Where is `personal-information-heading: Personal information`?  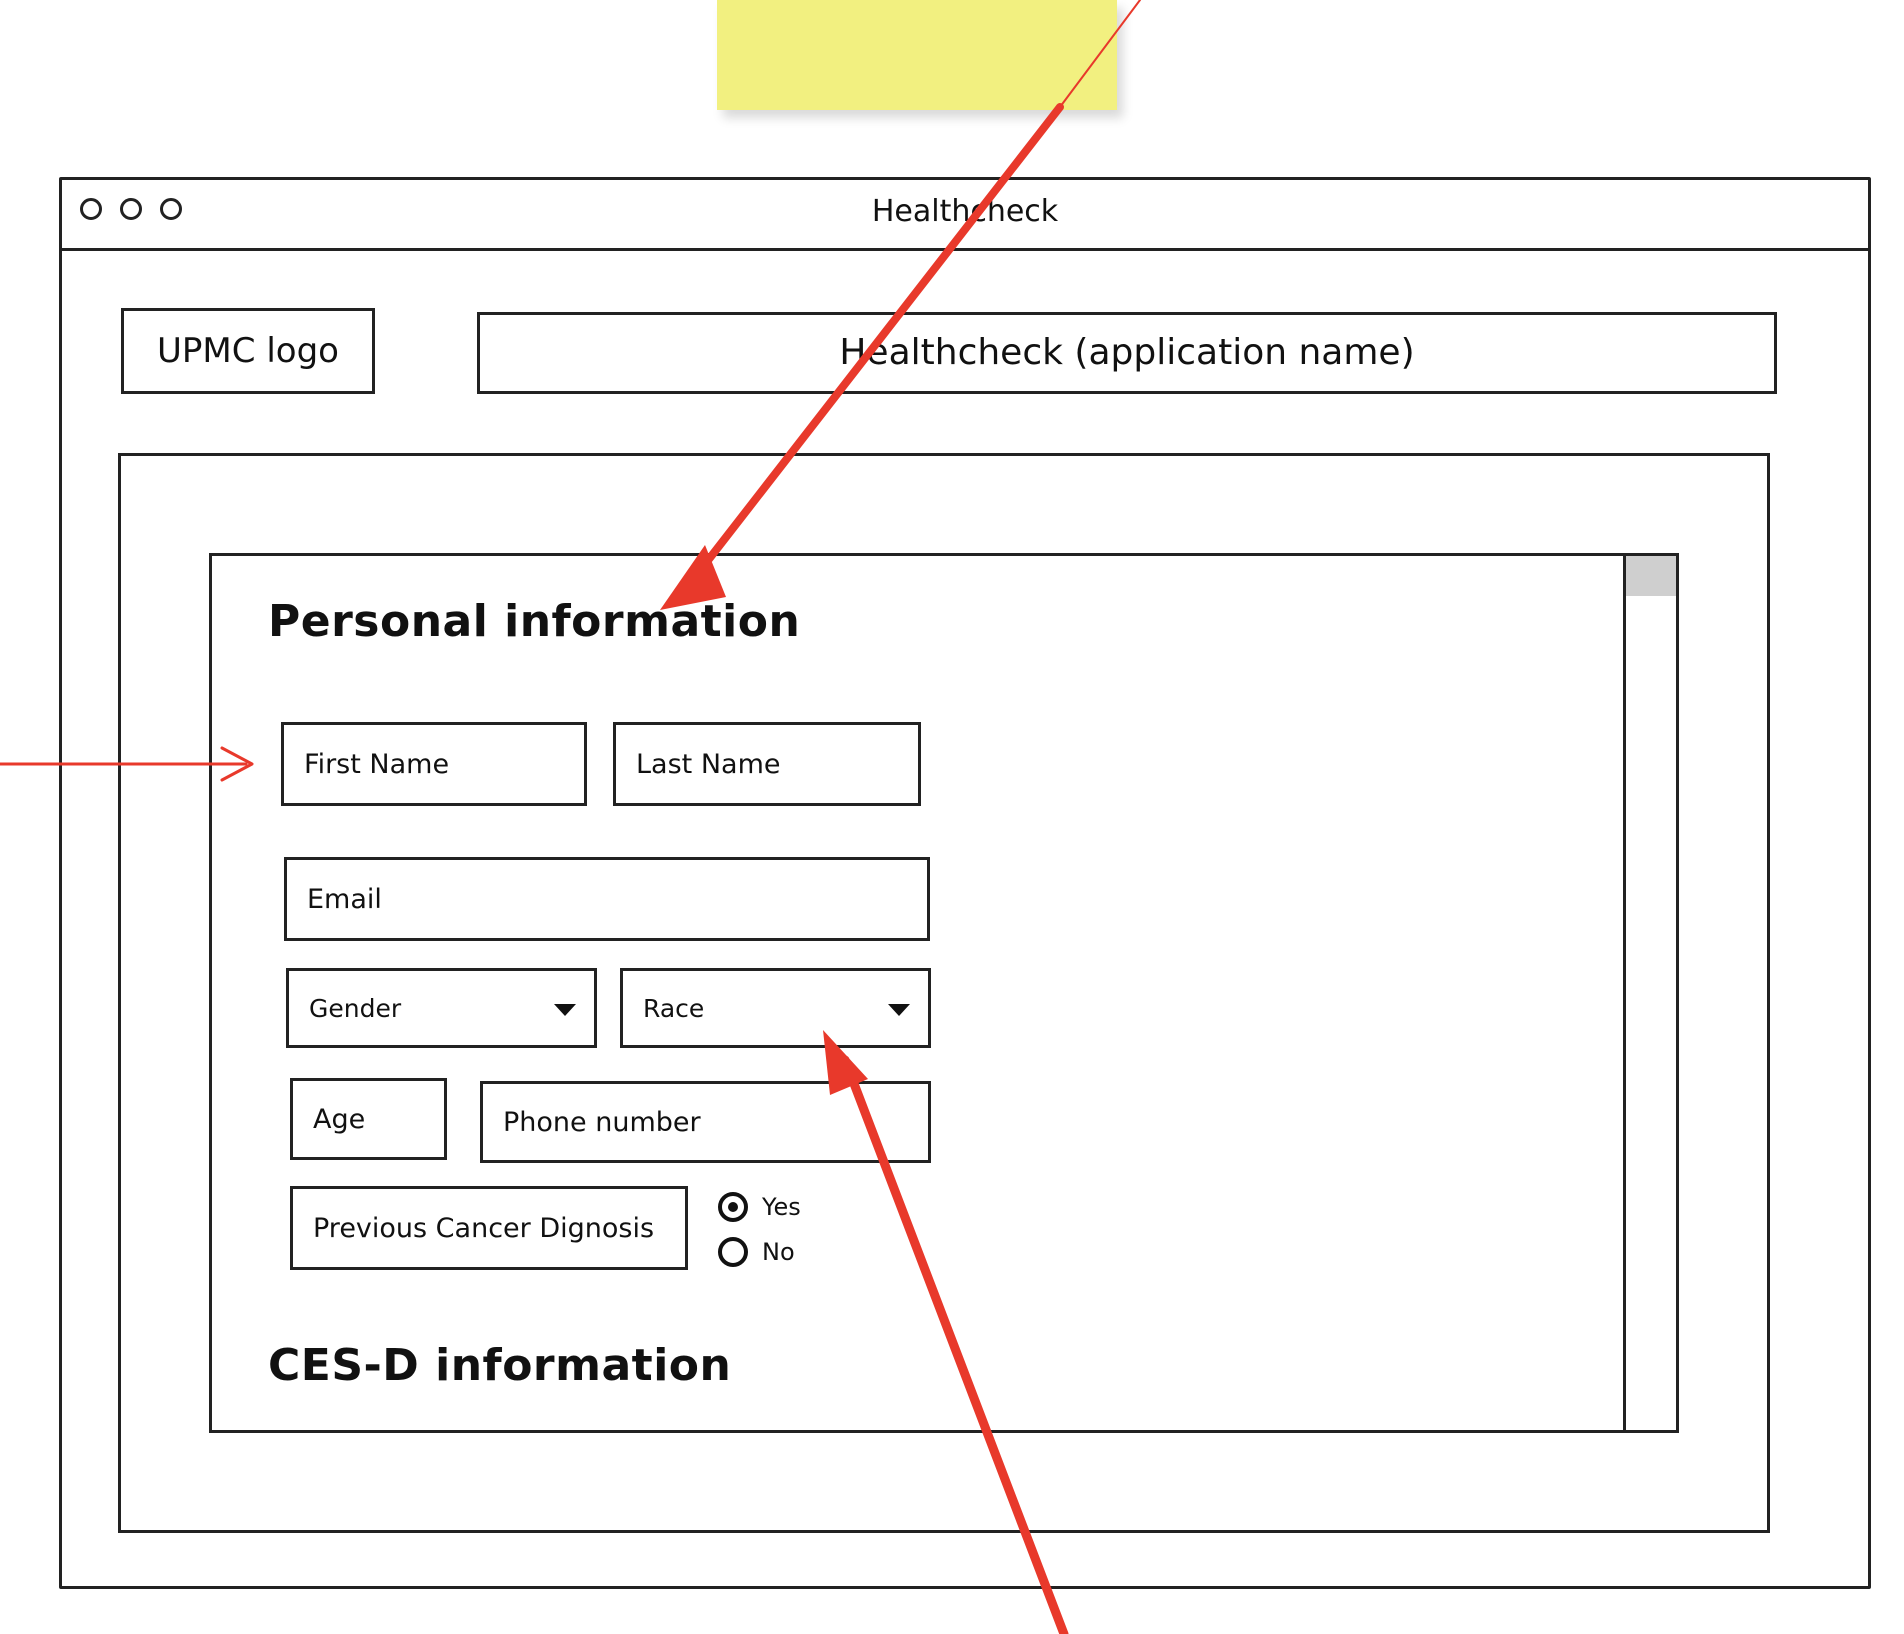
personal-information-heading: Personal information is located at coordinates (534, 621).